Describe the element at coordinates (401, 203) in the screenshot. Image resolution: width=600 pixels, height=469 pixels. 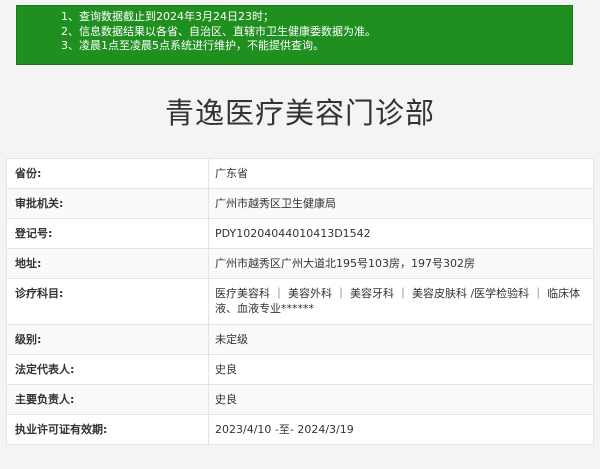
I see `value-approver: 广州市越秀区卫生健康局` at that location.